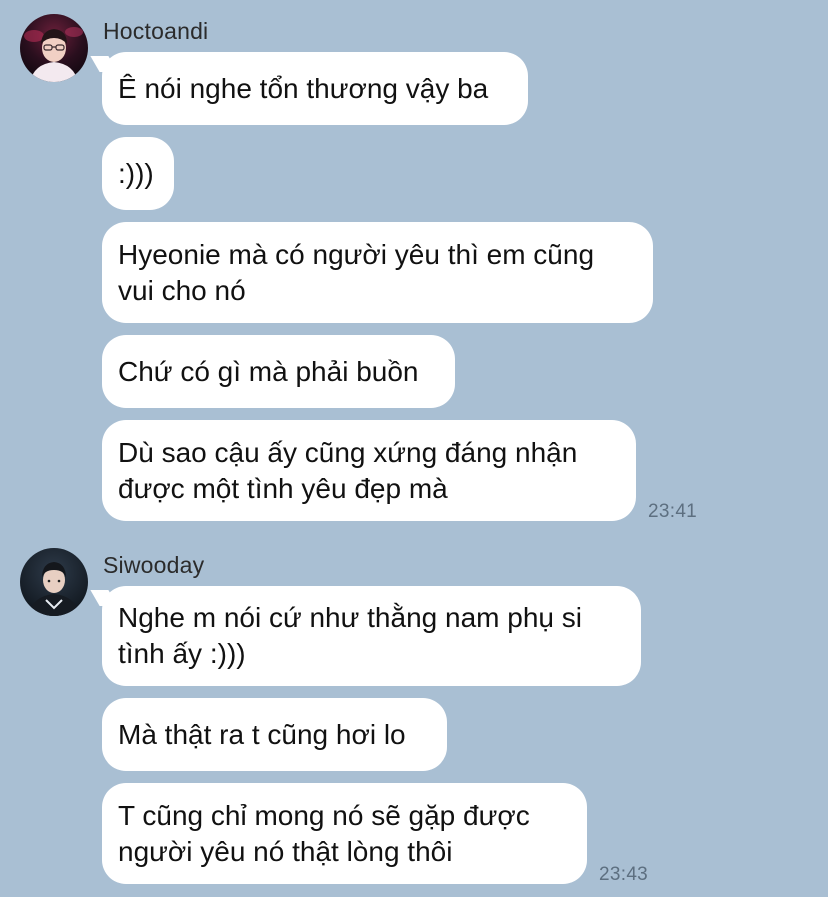 The height and width of the screenshot is (897, 828). I want to click on message-bubble: Mà thật ra t cũng hơi lo, so click(274, 734).